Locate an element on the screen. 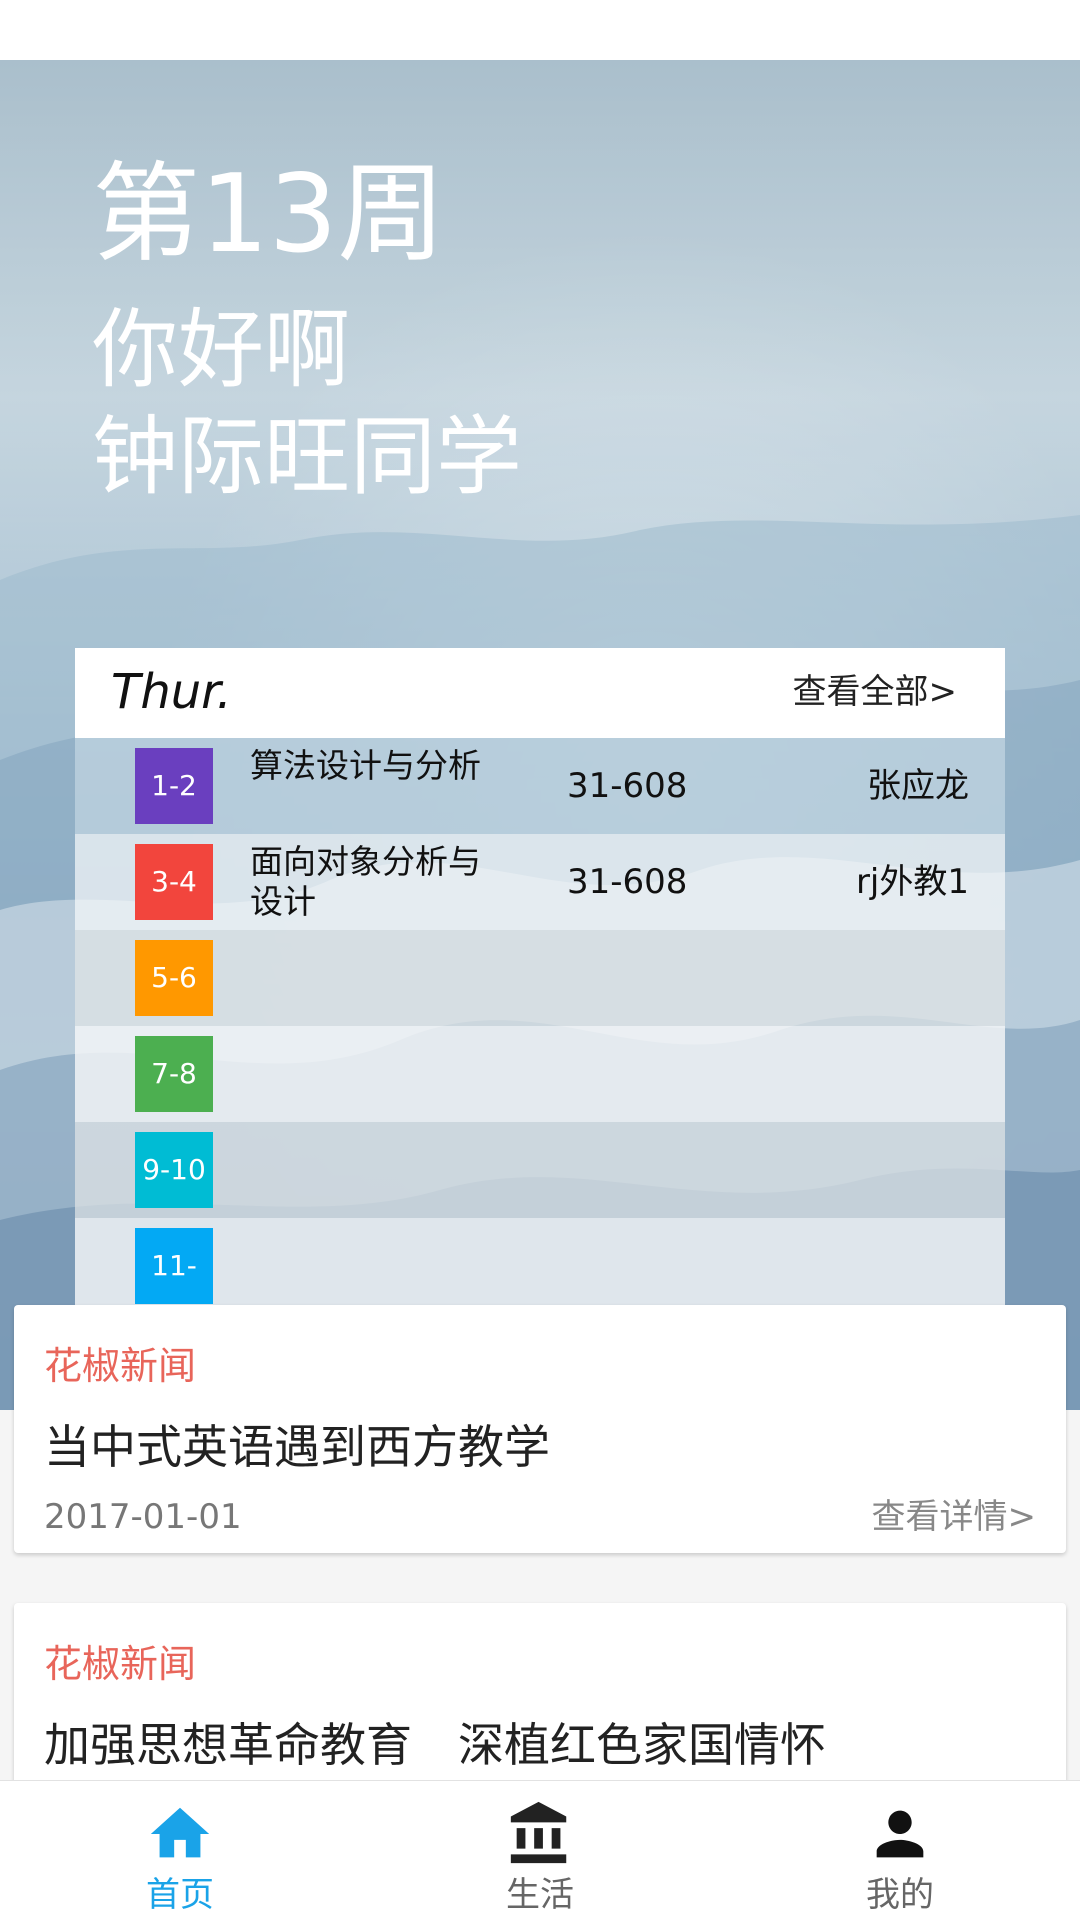  slot-badge: 5-6 is located at coordinates (174, 978).